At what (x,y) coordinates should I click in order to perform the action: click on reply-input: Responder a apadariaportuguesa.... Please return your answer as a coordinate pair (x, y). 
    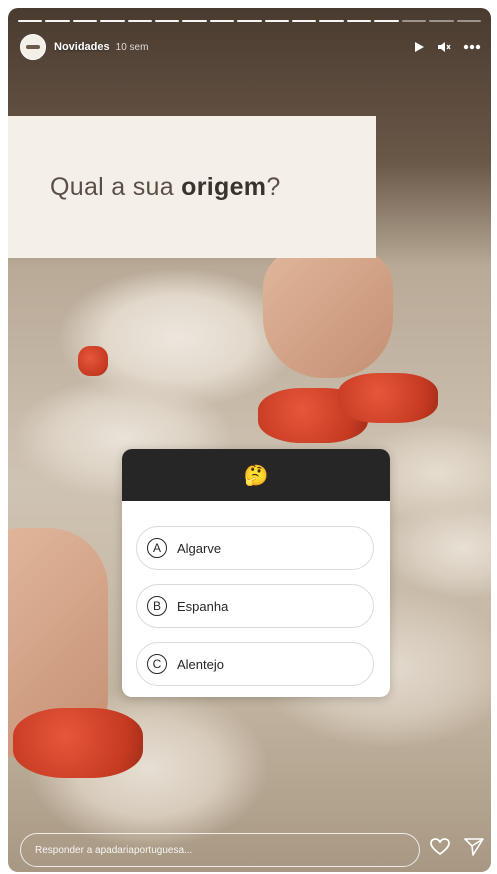
    Looking at the image, I should click on (220, 850).